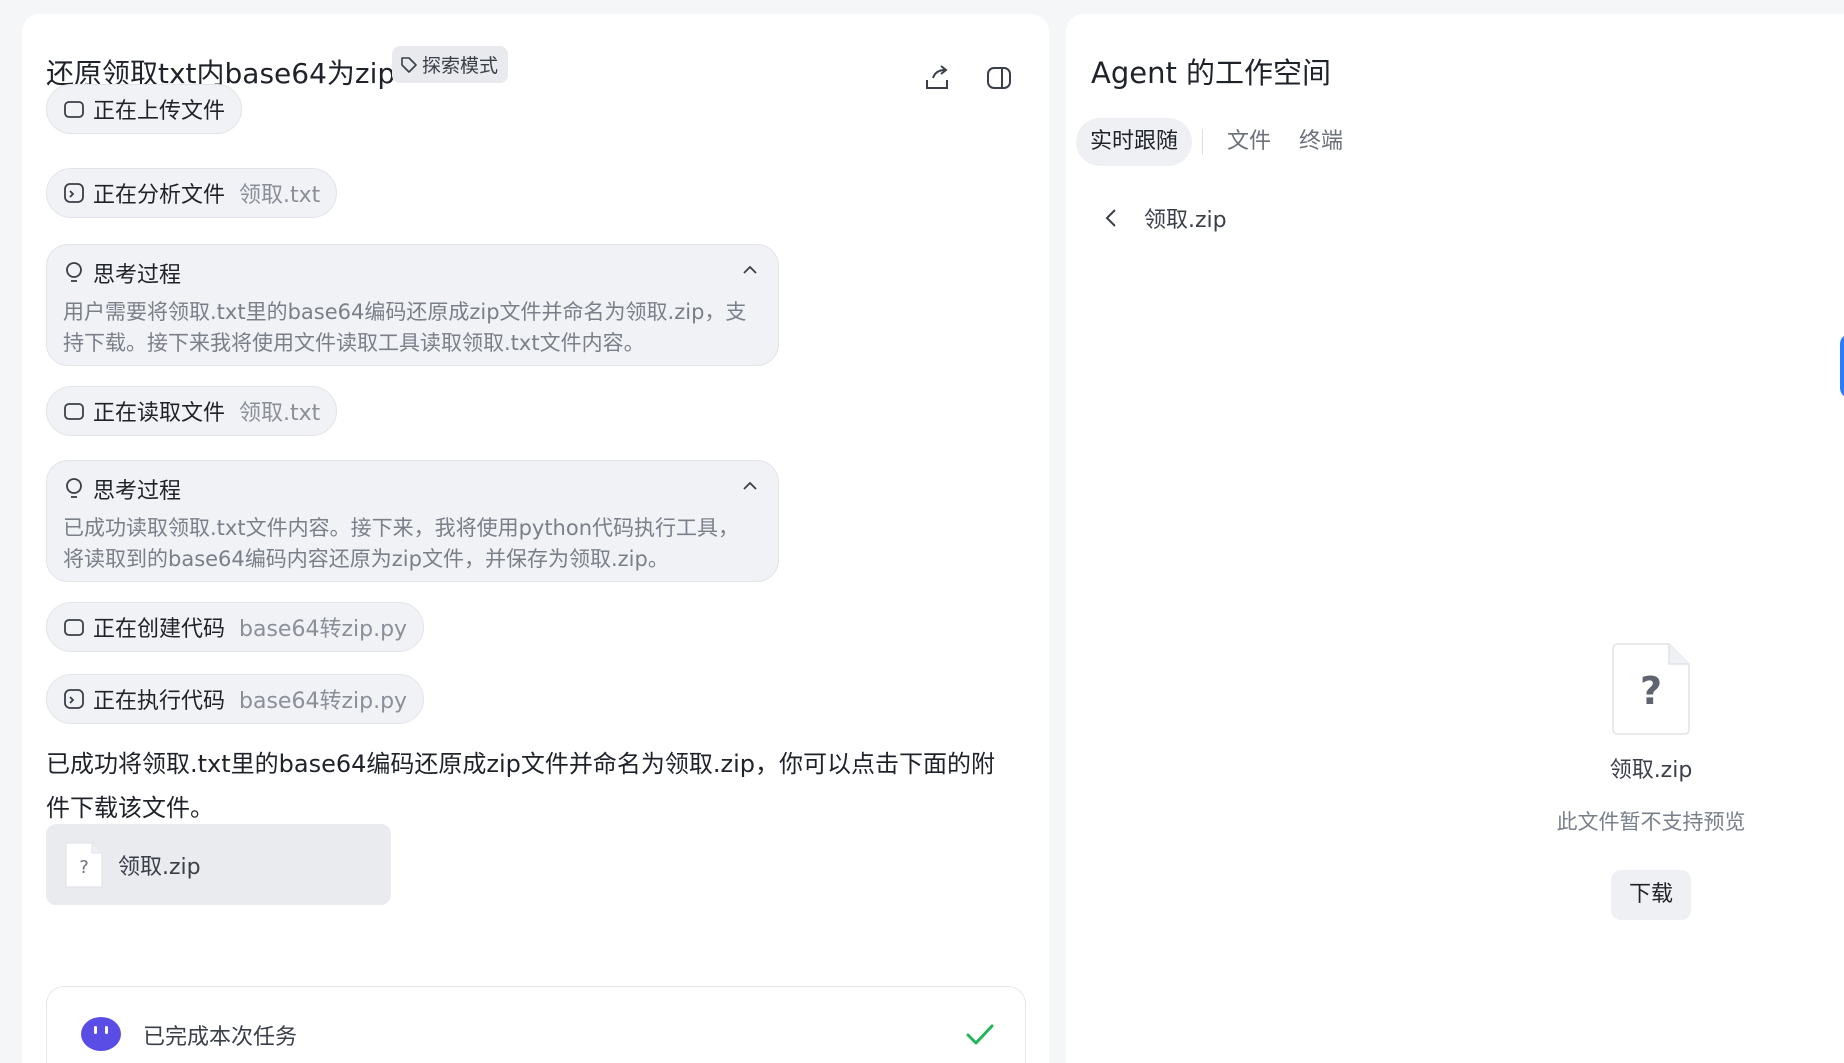 The image size is (1844, 1063). Describe the element at coordinates (159, 701) in the screenshot. I see `step-action: 正在执行代码` at that location.